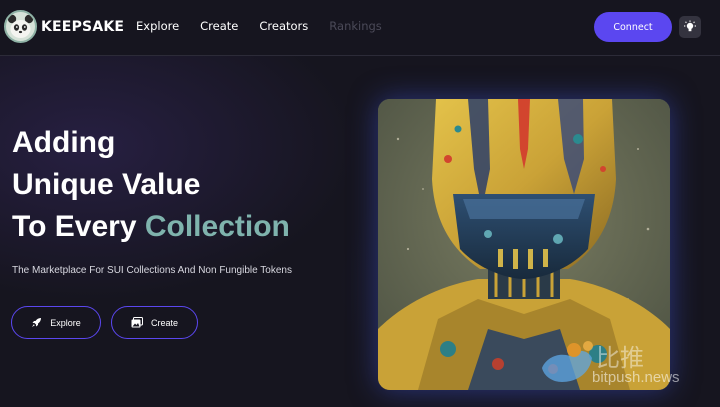  I want to click on watermark-chinese-text: 比推, so click(620, 358).